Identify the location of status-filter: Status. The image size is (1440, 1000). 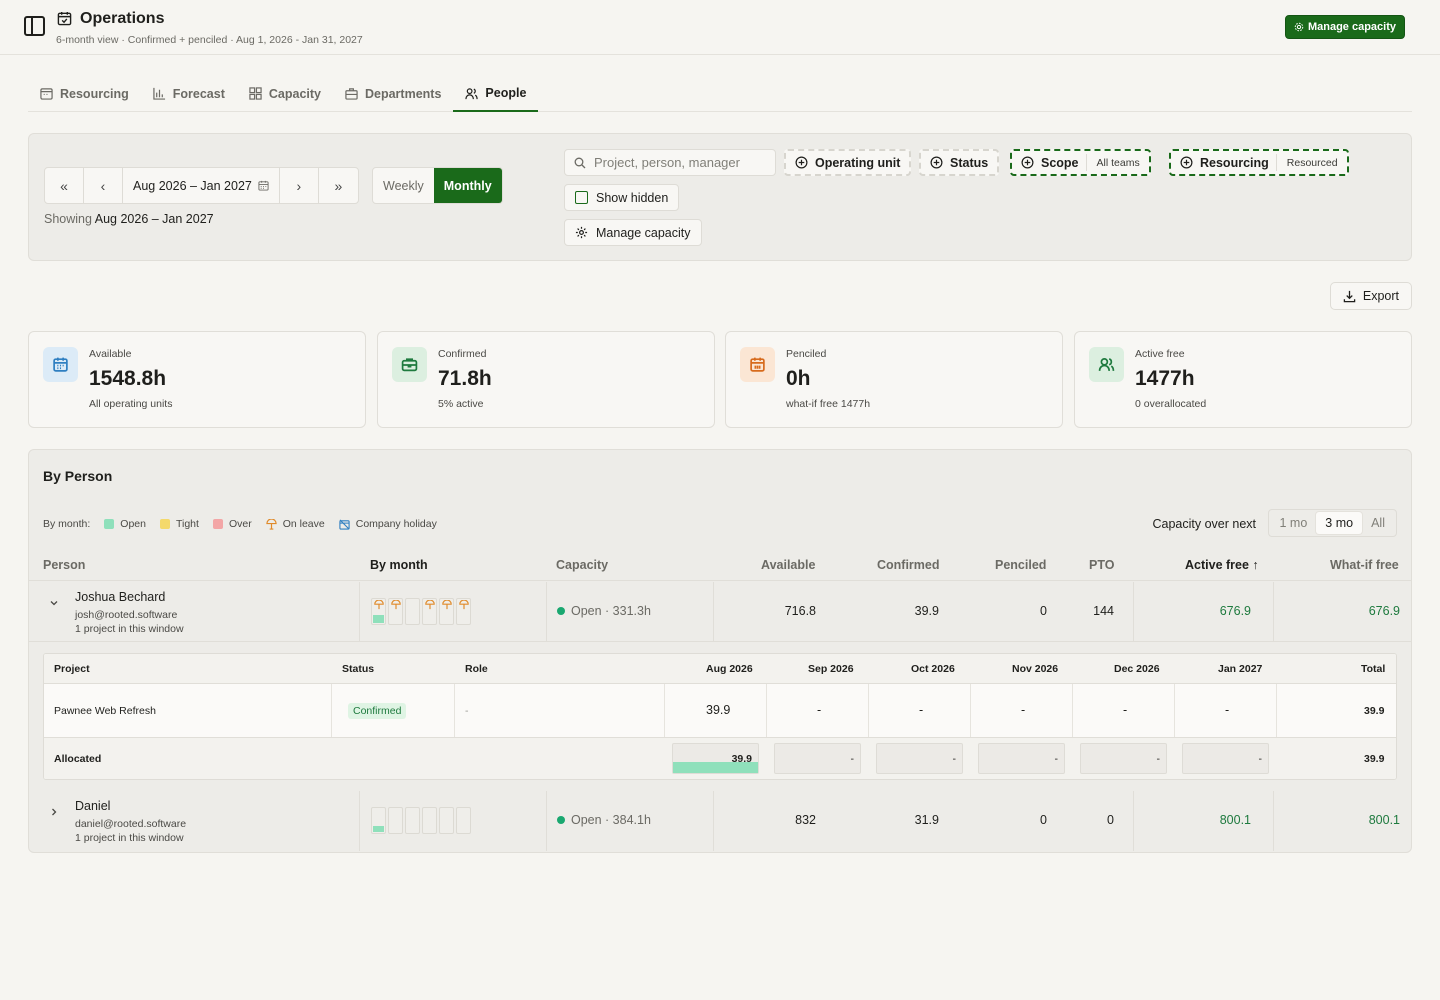
(959, 162).